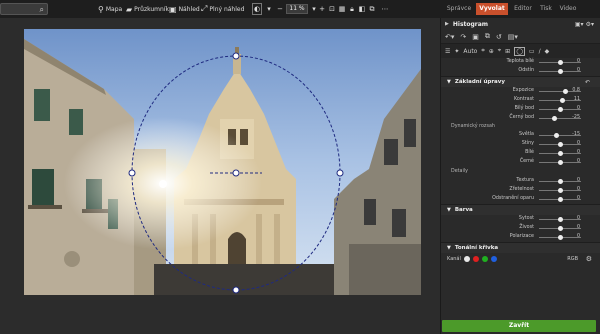 Image resolution: width=600 pixels, height=334 pixels. I want to click on histogram-header: ▶ Histogram ▣▾ ⚙▾, so click(520, 24).